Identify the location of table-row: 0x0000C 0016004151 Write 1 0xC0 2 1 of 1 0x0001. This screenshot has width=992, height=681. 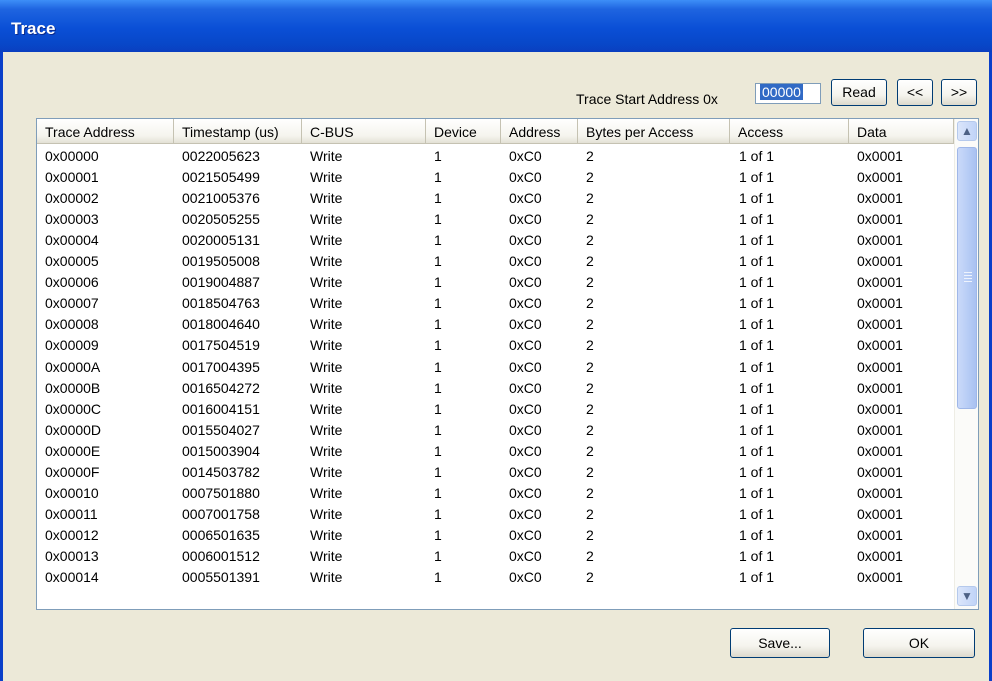
(495, 409).